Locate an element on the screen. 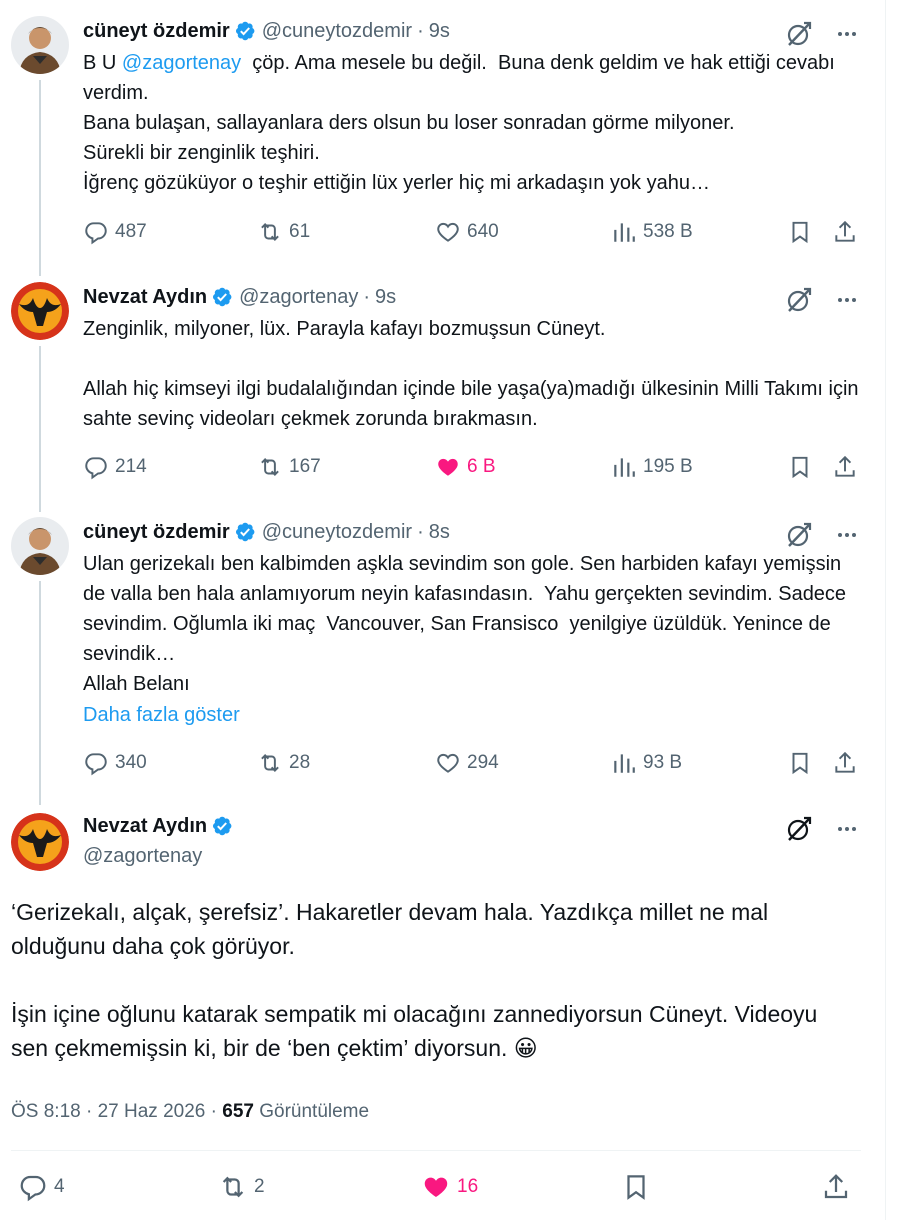 This screenshot has width=899, height=1220. tweet-actions: 487 61 640 538 B is located at coordinates (472, 232).